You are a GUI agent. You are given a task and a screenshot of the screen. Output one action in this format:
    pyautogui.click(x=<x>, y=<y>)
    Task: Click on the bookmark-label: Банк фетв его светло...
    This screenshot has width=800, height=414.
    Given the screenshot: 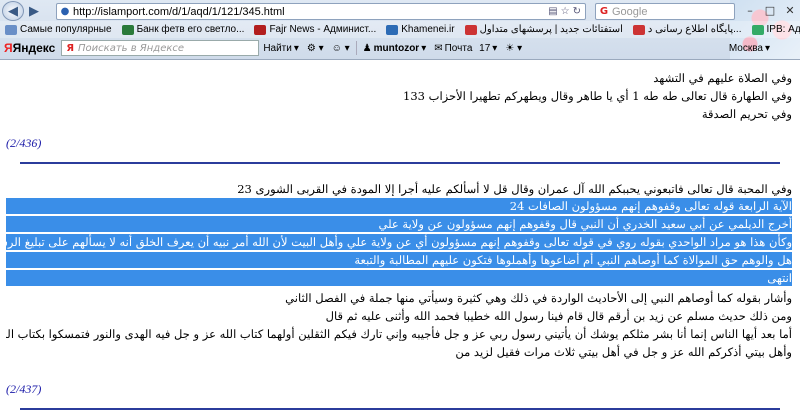 What is the action you would take?
    pyautogui.click(x=190, y=29)
    